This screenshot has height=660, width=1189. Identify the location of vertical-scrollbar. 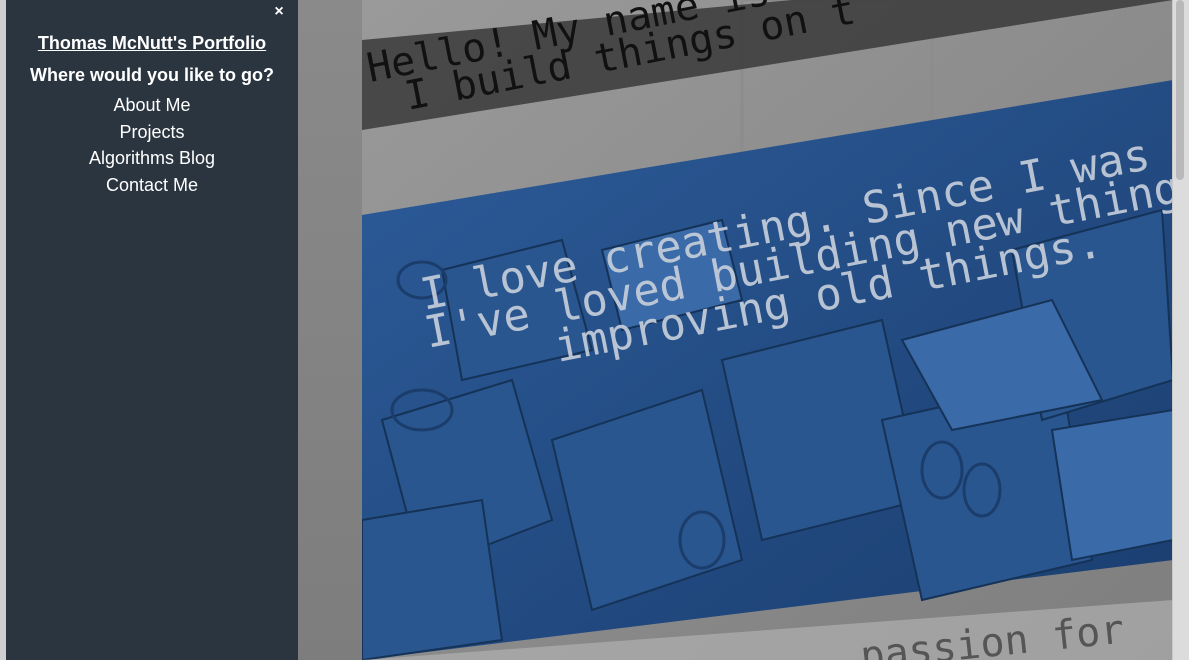
(1180, 330).